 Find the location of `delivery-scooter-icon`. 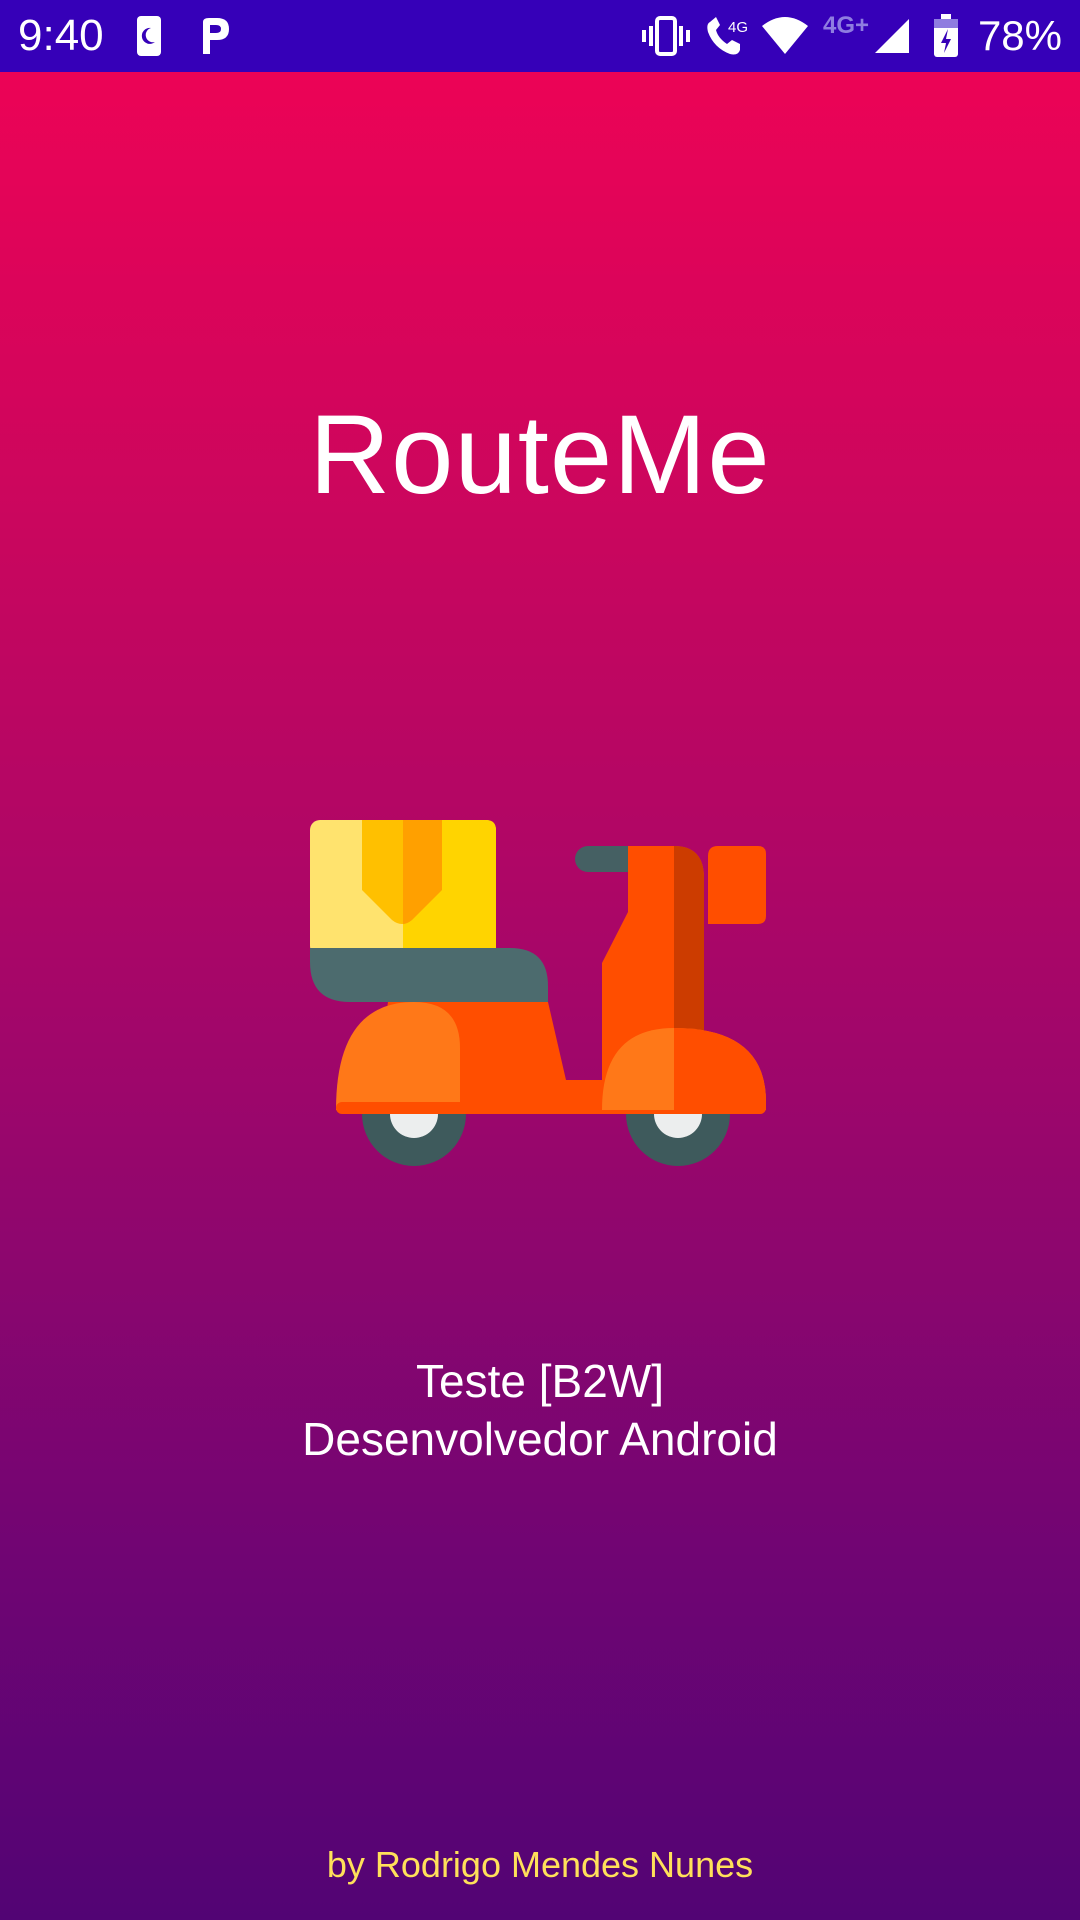

delivery-scooter-icon is located at coordinates (538, 993).